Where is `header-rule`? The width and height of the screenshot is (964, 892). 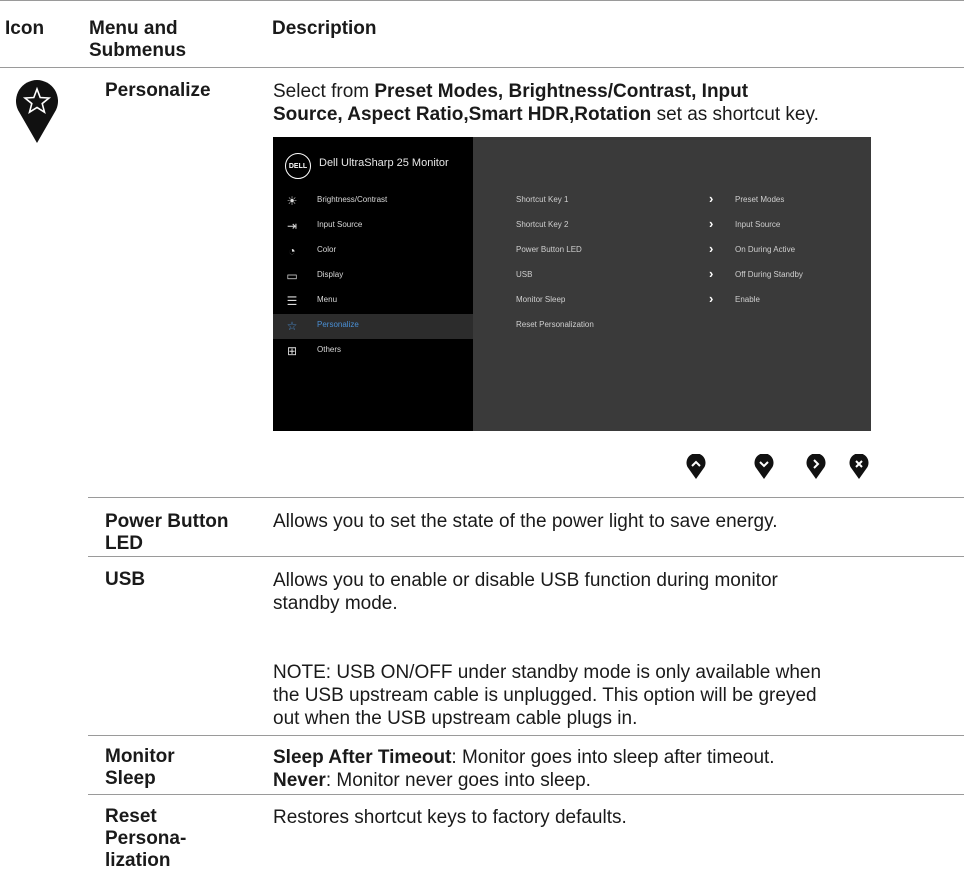 header-rule is located at coordinates (482, 67).